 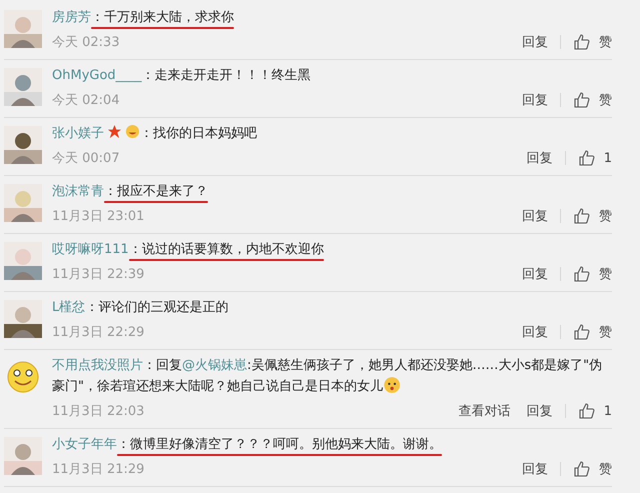 I want to click on comment-text: L槿忿：评论们的三观还是正的, so click(x=141, y=308).